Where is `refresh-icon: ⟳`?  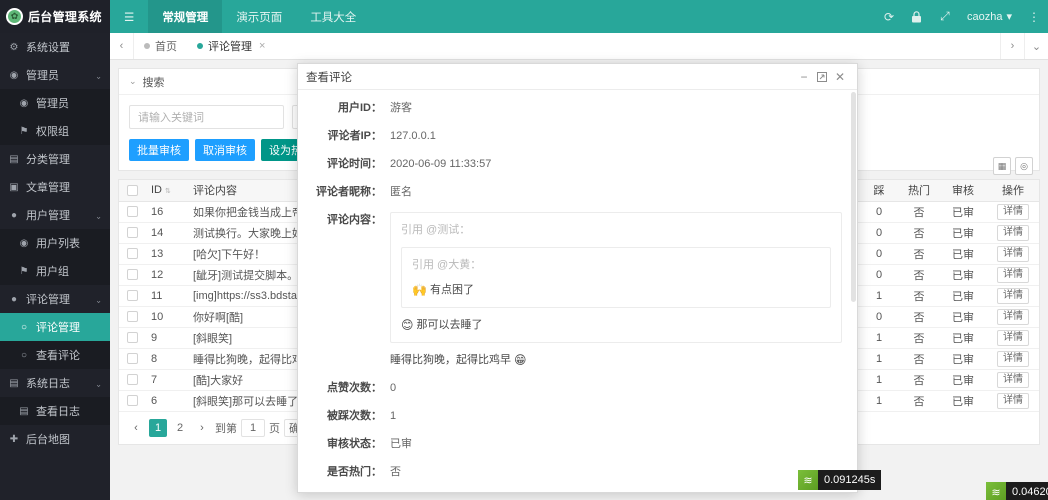
refresh-icon: ⟳ is located at coordinates (889, 16).